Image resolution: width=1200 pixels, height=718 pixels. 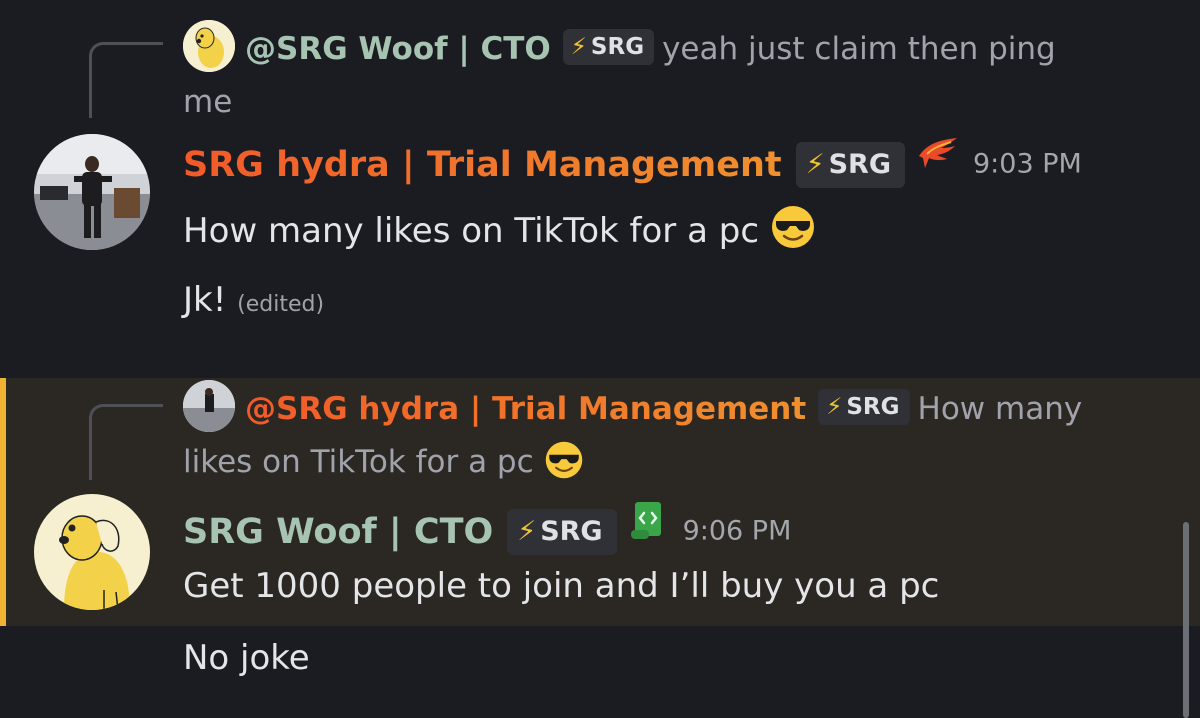 I want to click on avatar-hydra, so click(x=92, y=192).